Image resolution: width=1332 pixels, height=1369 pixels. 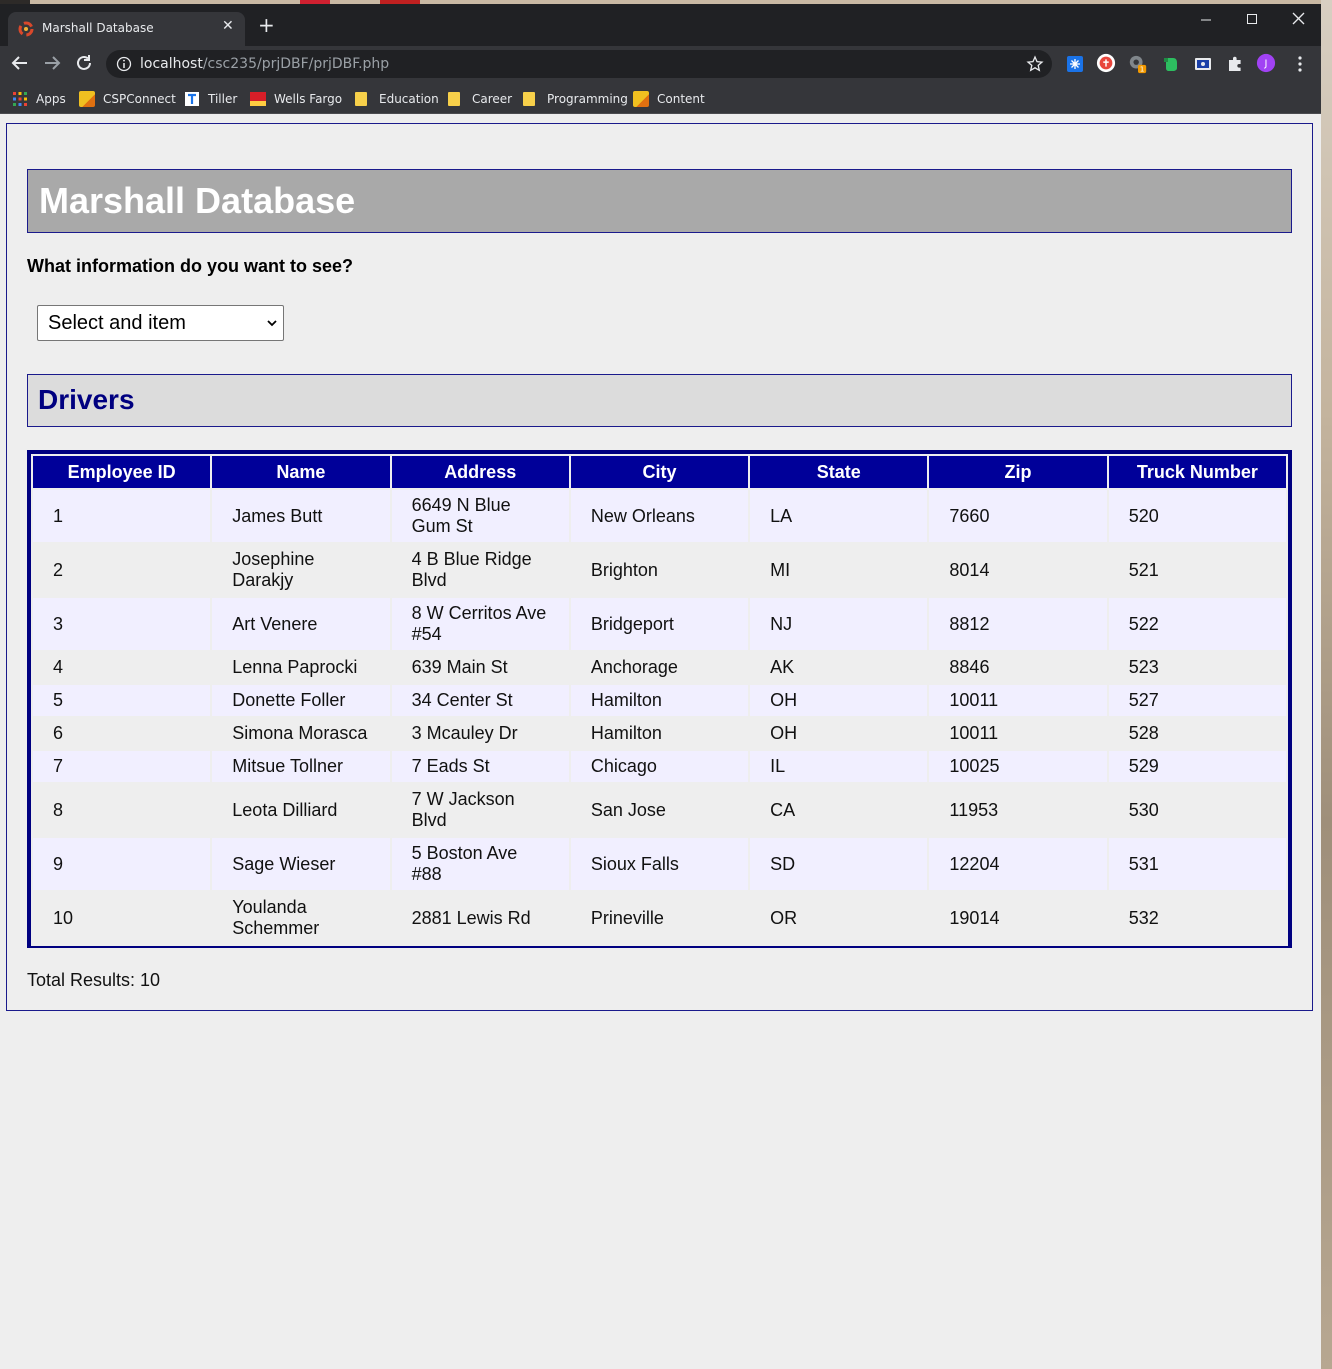 I want to click on bookmark-star-icon, so click(x=1035, y=64).